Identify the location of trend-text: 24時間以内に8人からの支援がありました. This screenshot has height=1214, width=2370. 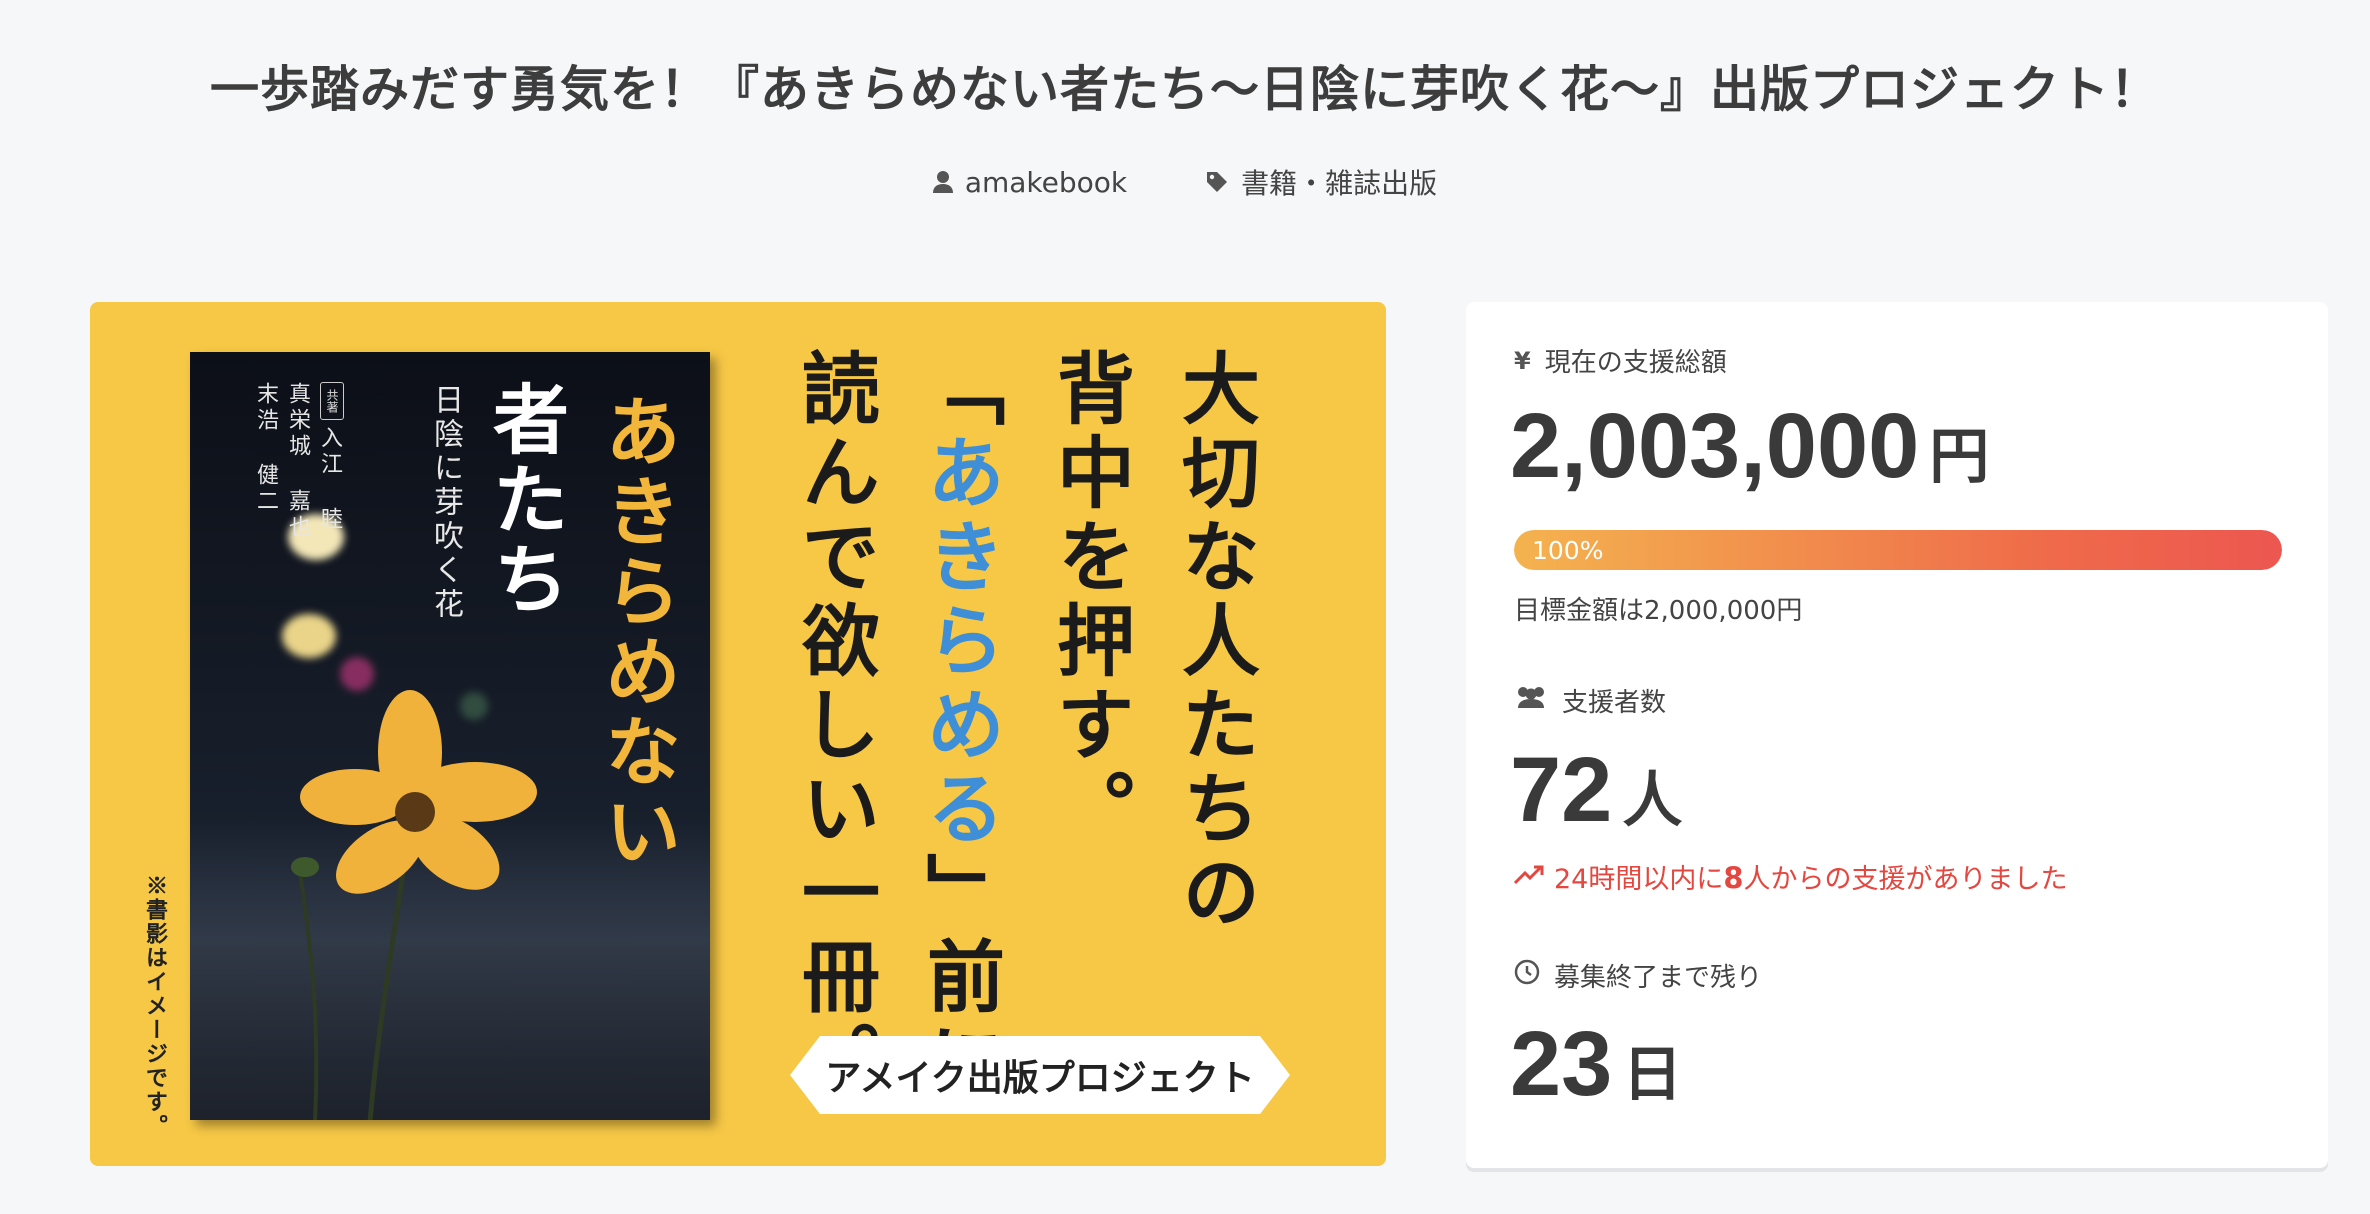
(1811, 876).